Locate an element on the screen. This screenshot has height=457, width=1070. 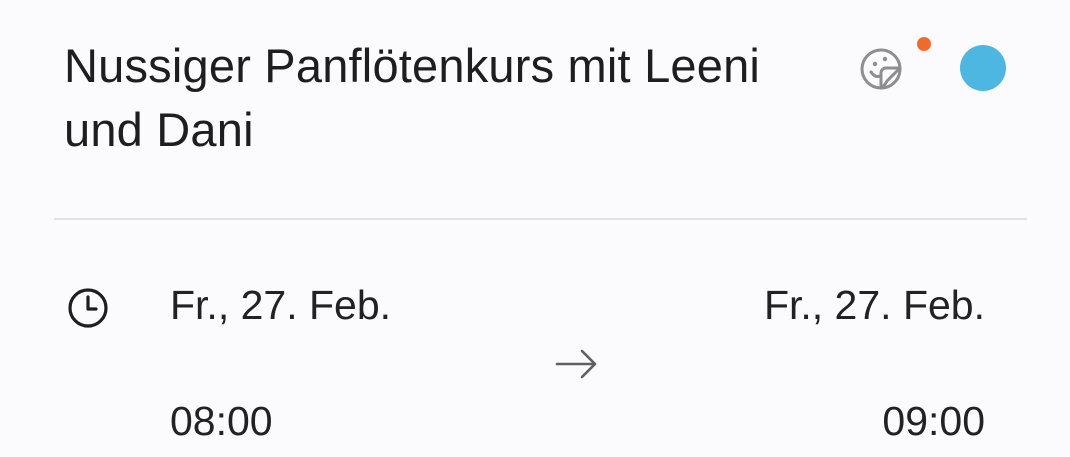
start-time: 08:00 is located at coordinates (221, 421).